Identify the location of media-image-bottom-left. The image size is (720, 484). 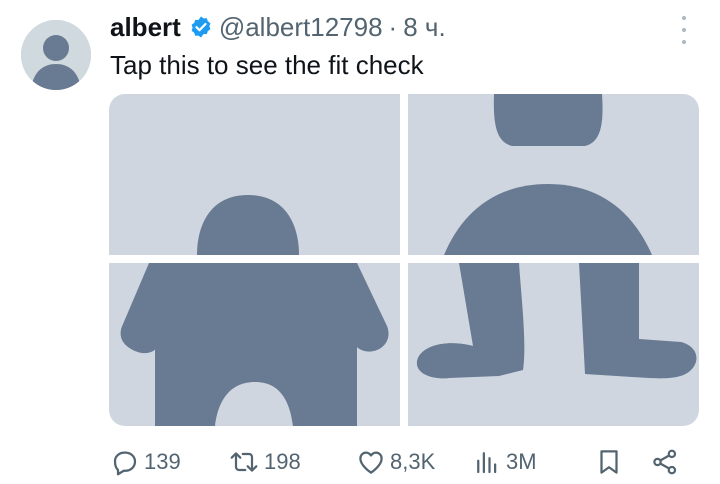
(254, 344).